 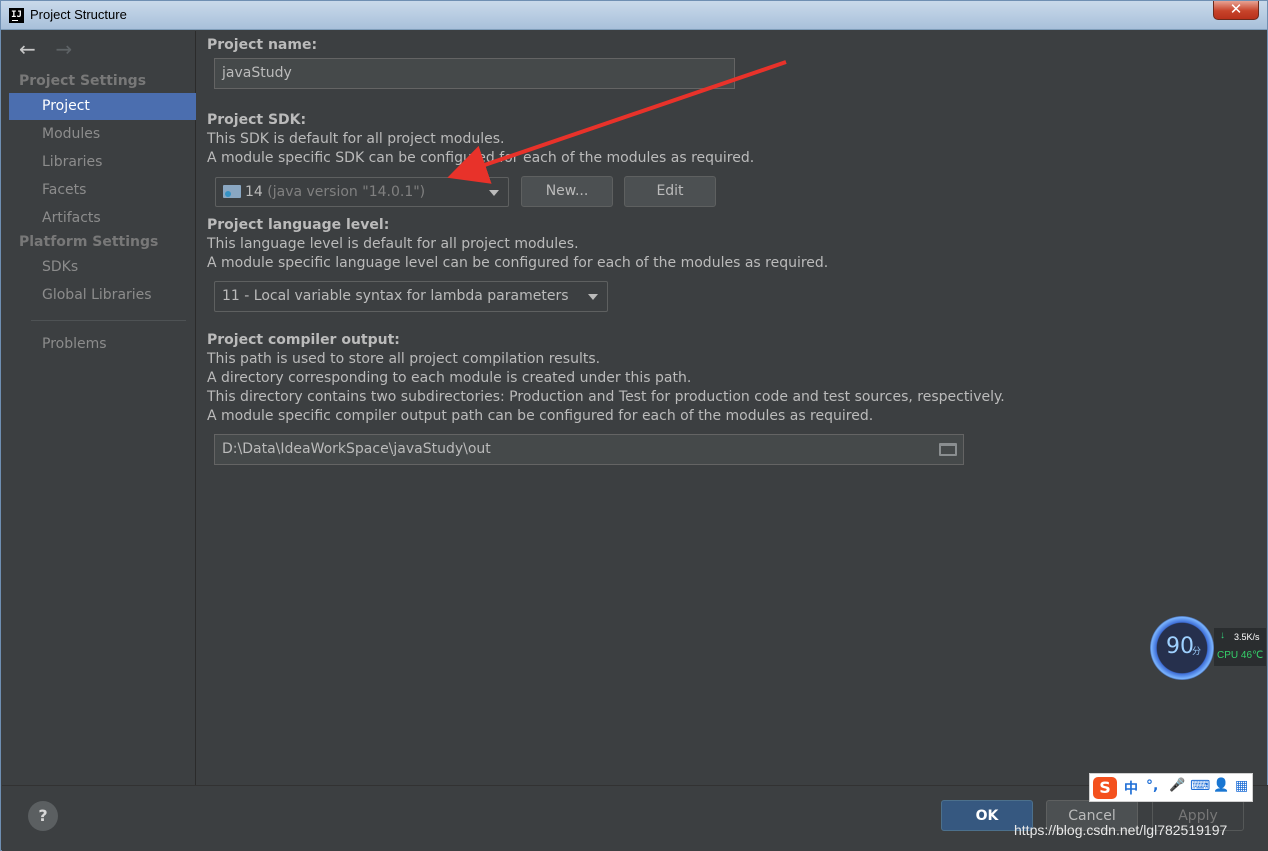 What do you see at coordinates (1241, 786) in the screenshot?
I see `grid-menu-icon: ▦` at bounding box center [1241, 786].